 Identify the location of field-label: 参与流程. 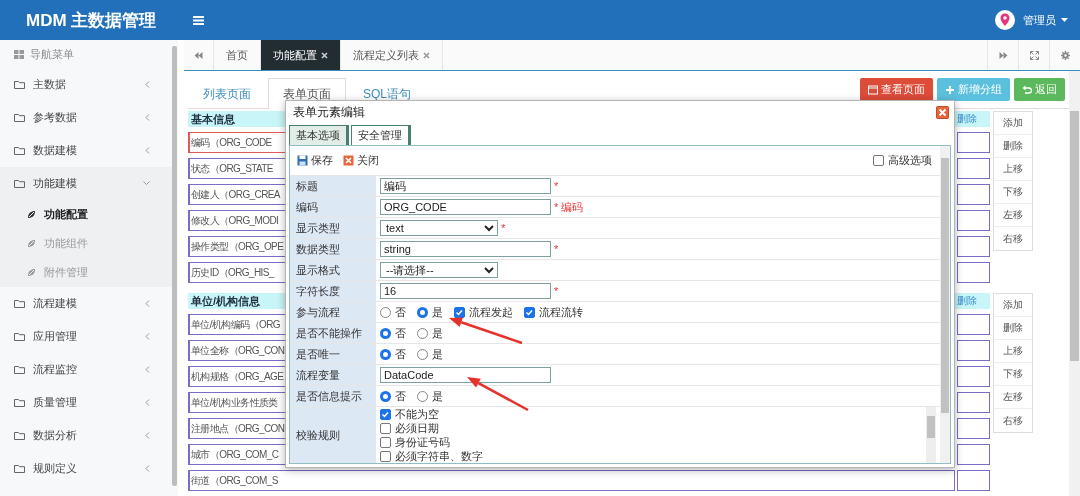
(333, 312).